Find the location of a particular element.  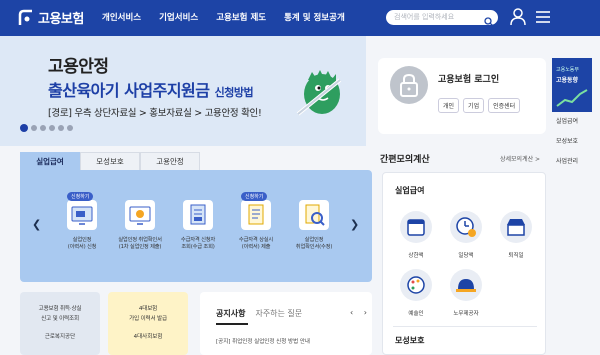

logo: 고용보험 is located at coordinates (51, 17).